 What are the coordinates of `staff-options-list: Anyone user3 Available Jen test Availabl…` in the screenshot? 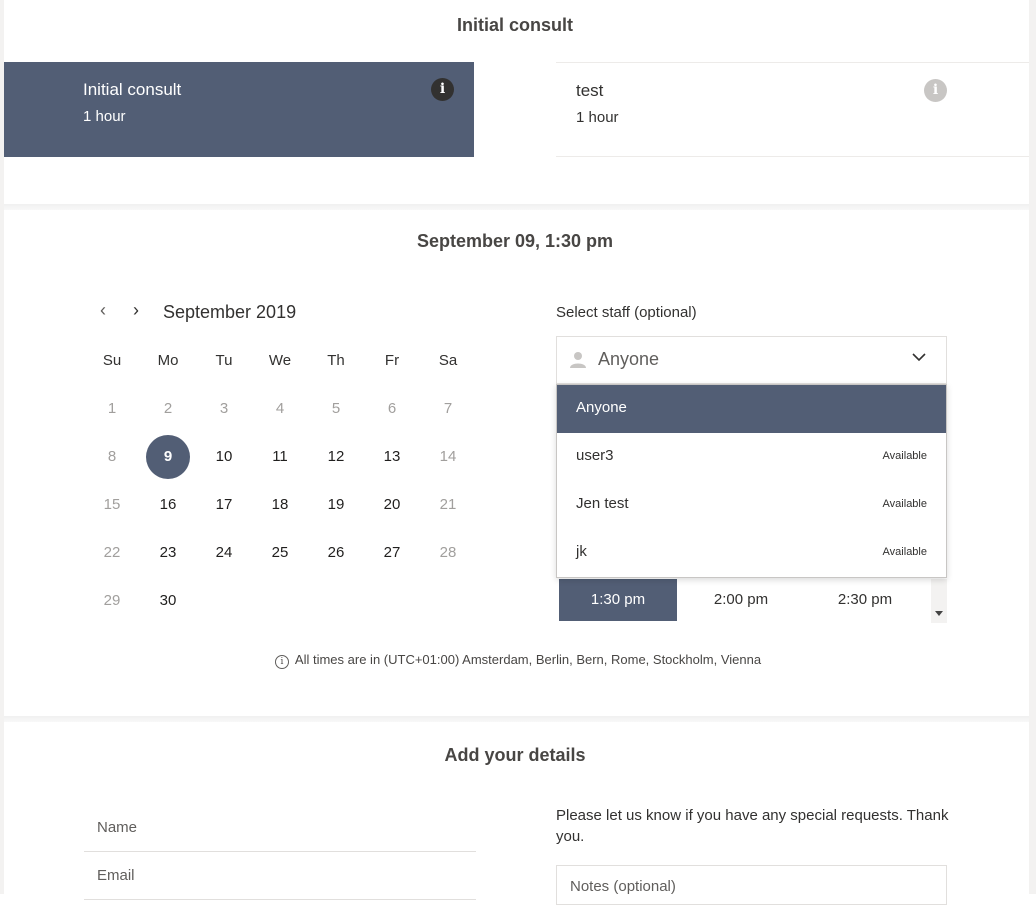 It's located at (751, 481).